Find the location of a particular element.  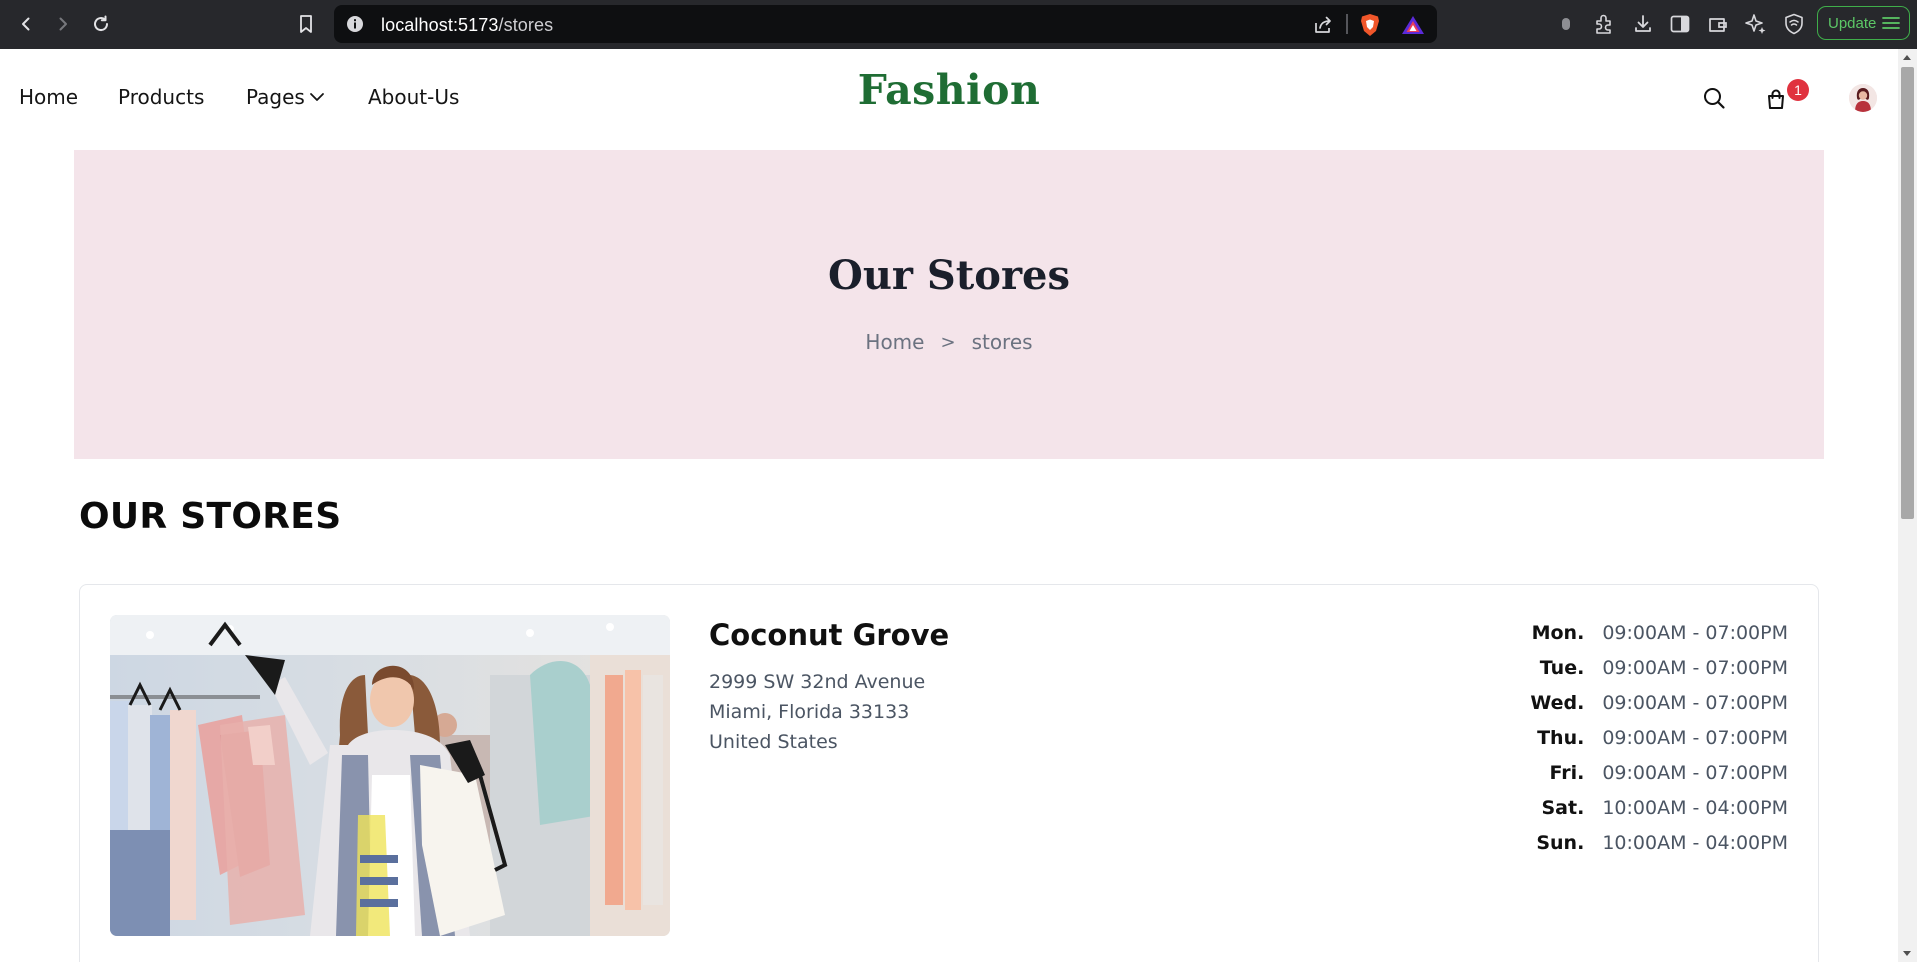

cart-count-badge: 1 is located at coordinates (1798, 90).